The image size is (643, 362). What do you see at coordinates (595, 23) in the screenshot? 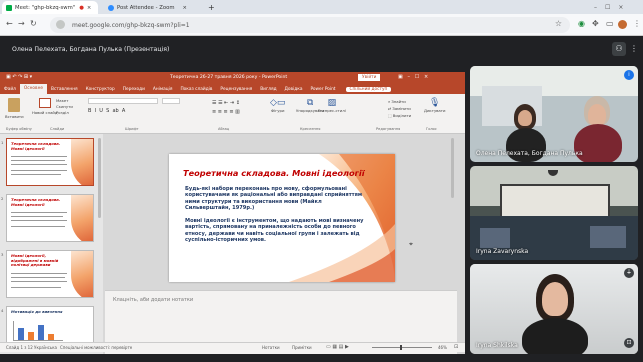
I see `extensions-puzzle-icon: ✥` at bounding box center [595, 23].